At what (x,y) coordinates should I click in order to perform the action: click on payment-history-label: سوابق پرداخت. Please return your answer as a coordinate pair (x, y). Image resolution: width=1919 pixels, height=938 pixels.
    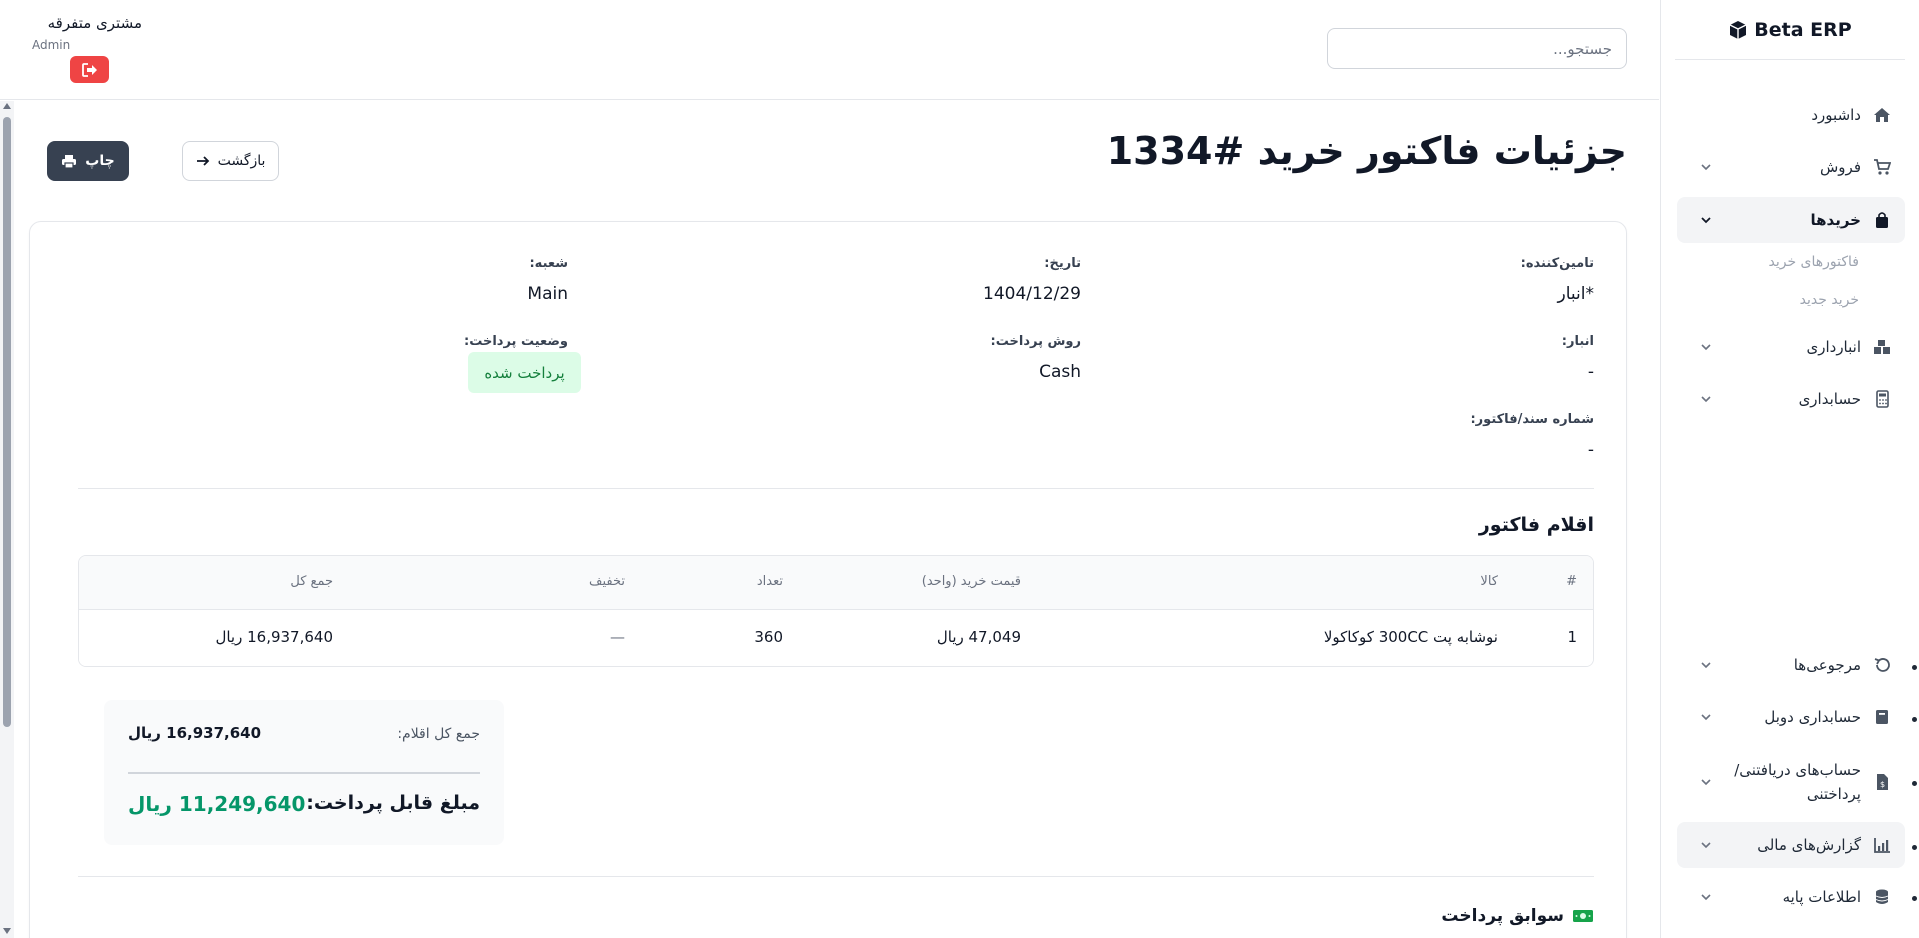
    Looking at the image, I should click on (1502, 916).